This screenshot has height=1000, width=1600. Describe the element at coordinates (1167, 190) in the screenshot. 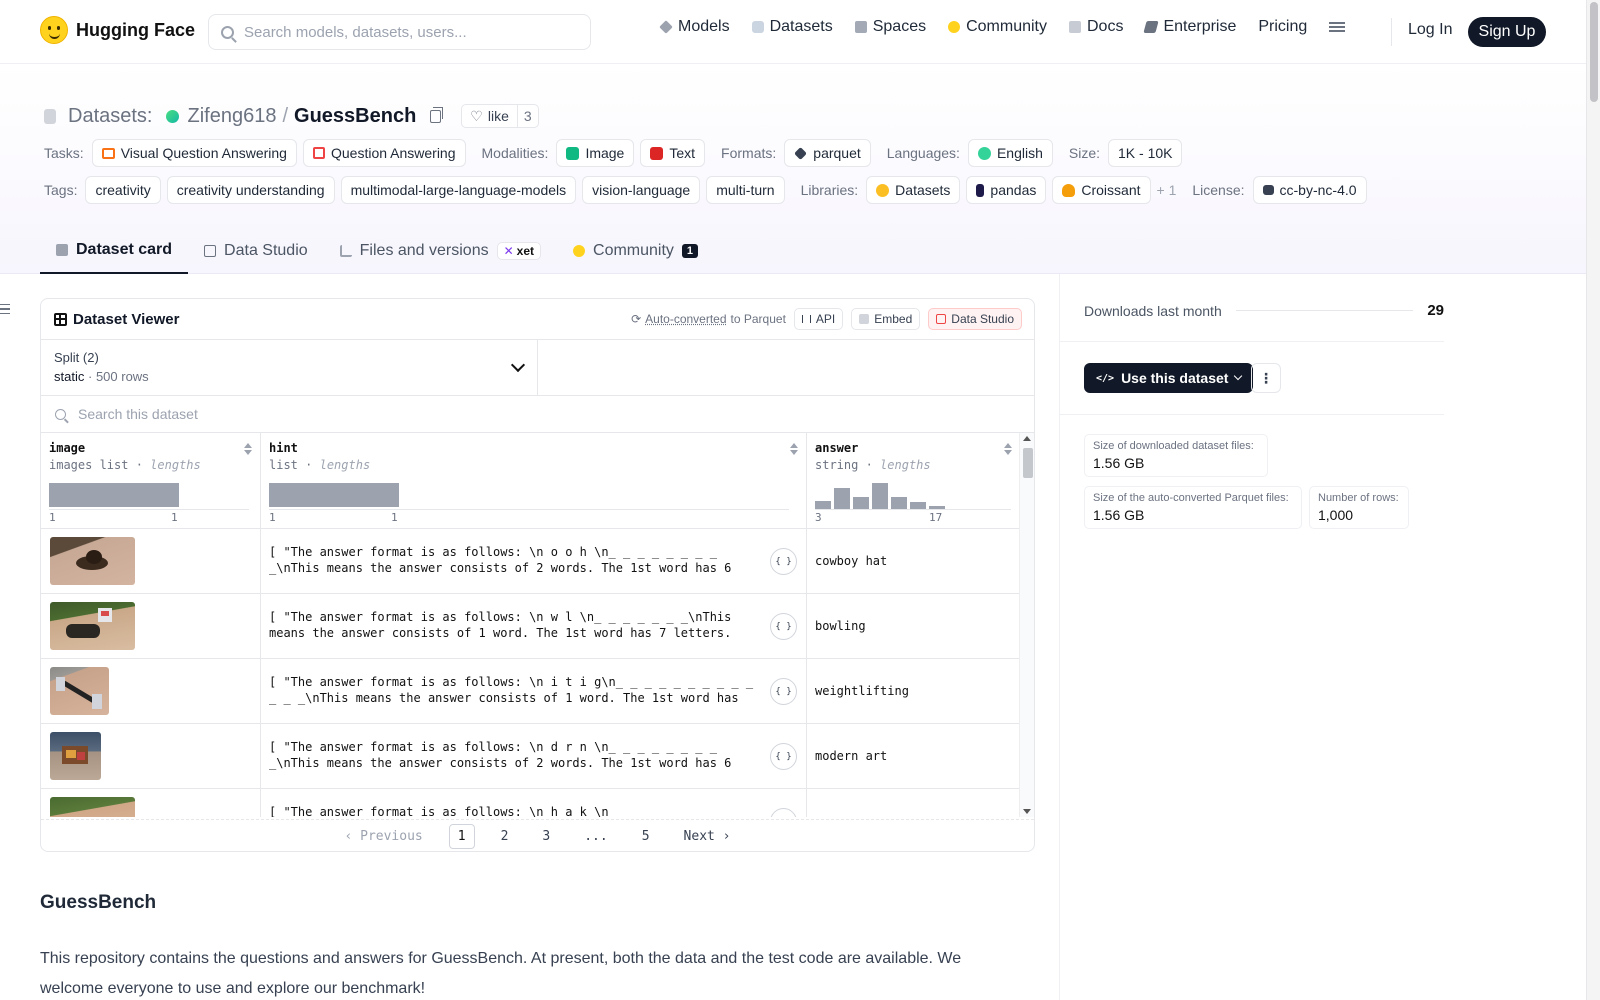

I see `libraries-more: + 1` at that location.